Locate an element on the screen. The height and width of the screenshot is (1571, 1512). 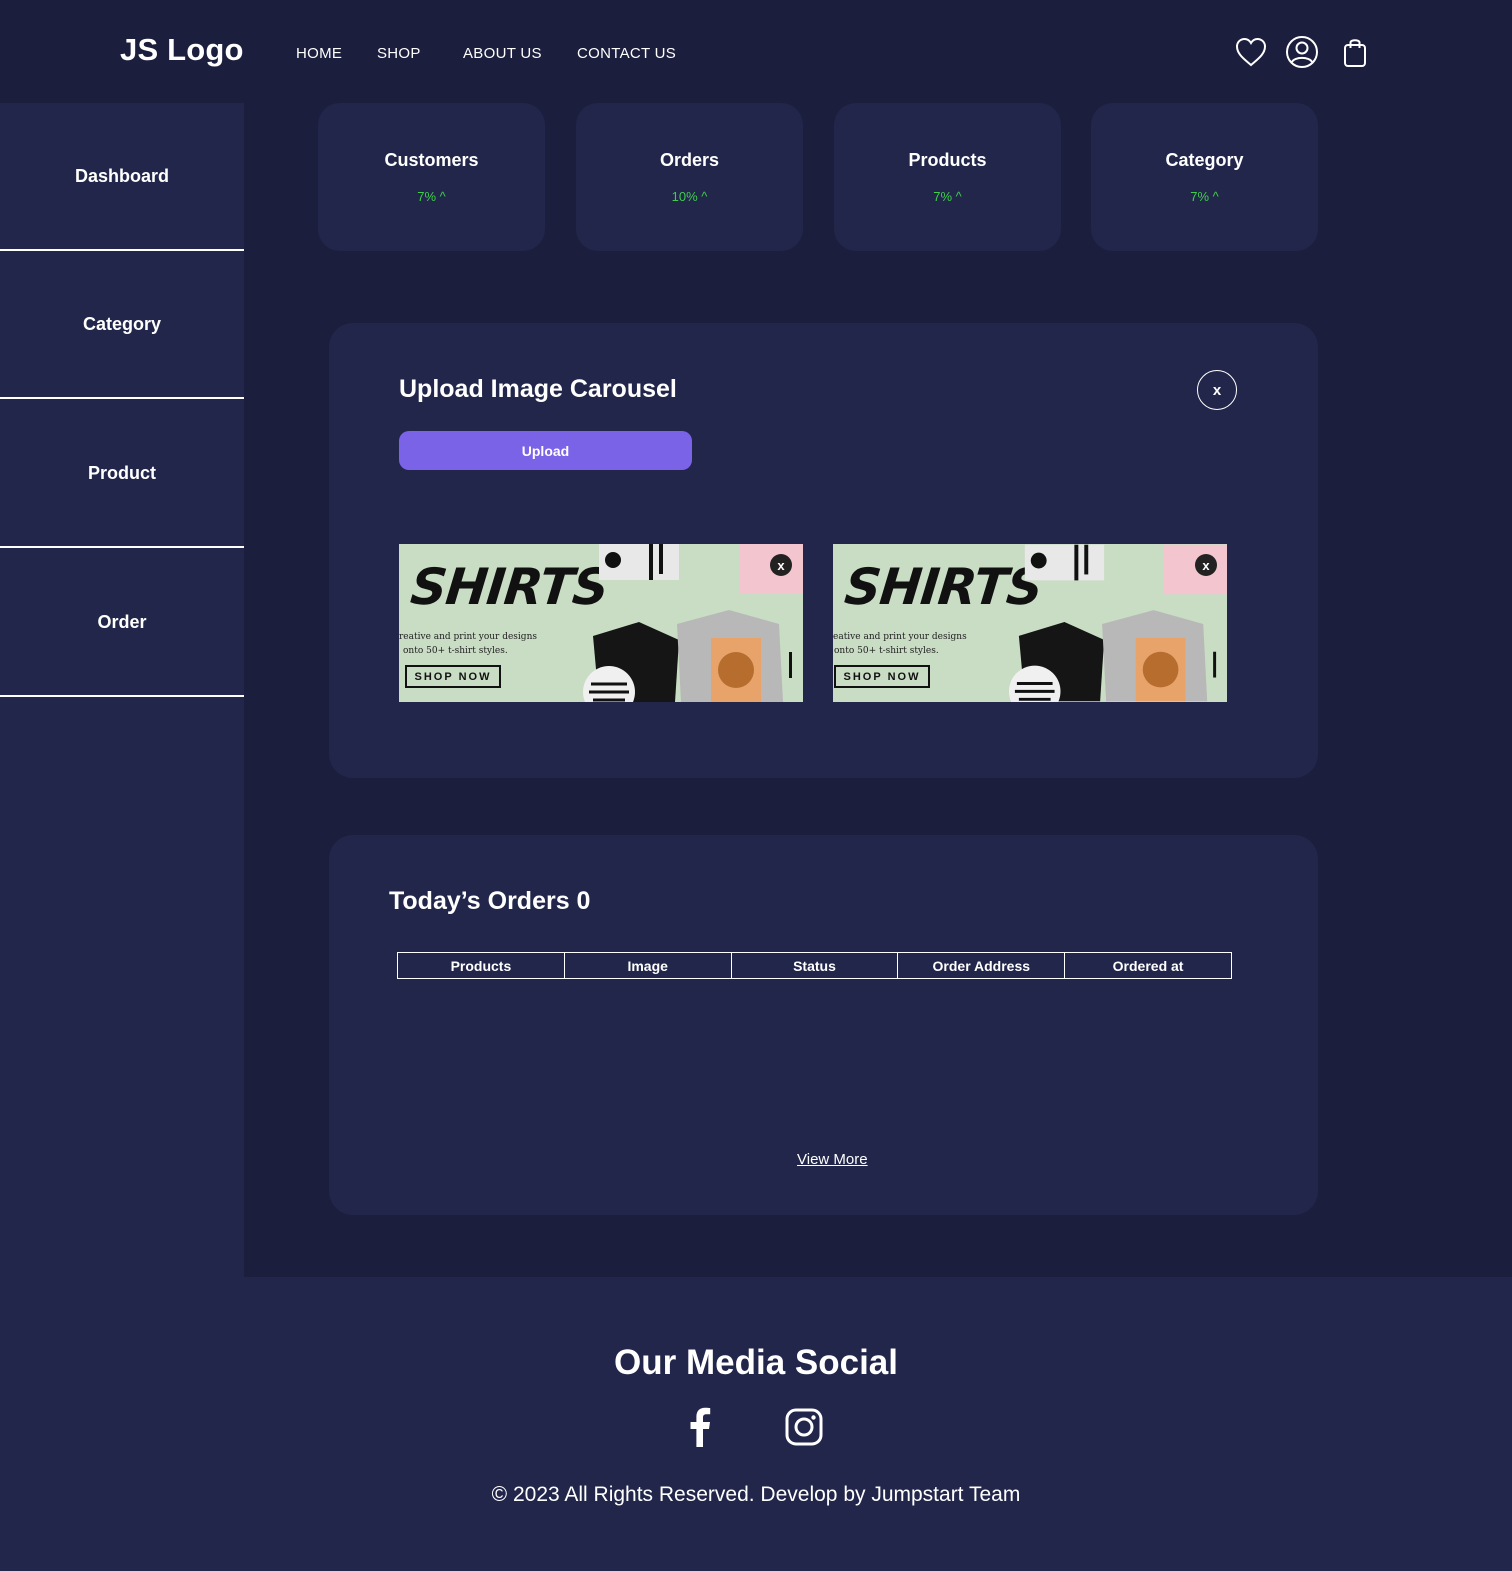
upload-button: Upload is located at coordinates (545, 450).